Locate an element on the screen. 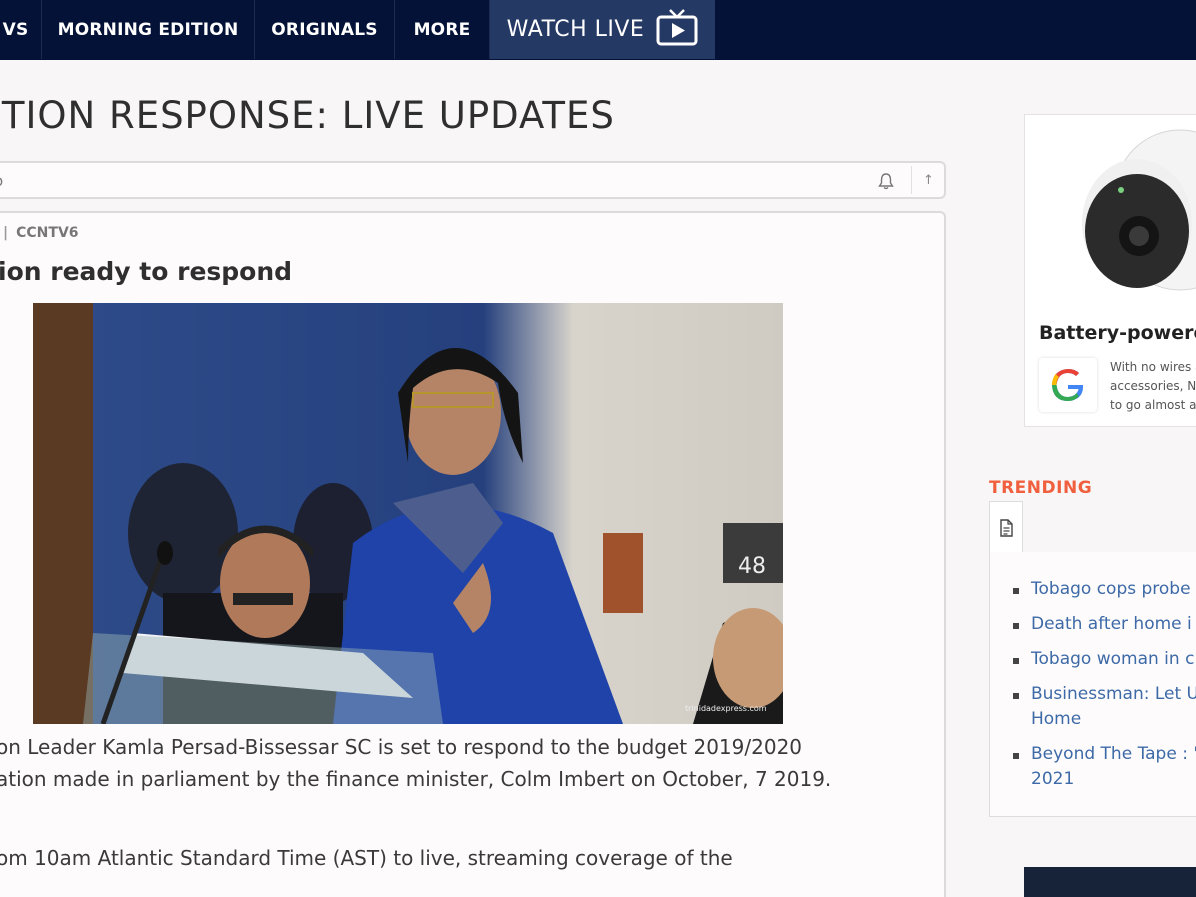 This screenshot has width=1196, height=897. tv-play-icon is located at coordinates (677, 30).